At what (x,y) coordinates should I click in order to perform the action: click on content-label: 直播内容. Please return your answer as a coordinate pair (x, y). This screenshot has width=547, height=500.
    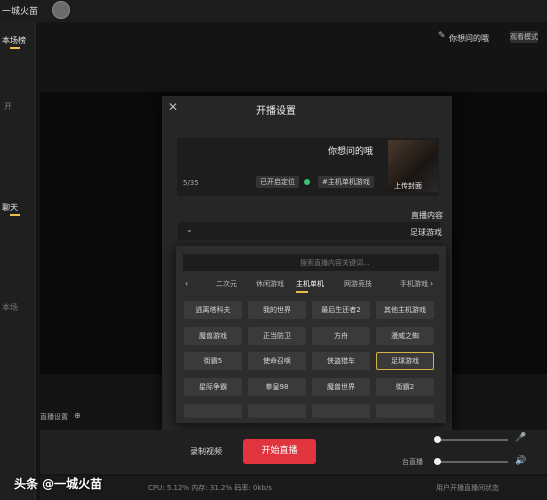
    Looking at the image, I should click on (427, 215).